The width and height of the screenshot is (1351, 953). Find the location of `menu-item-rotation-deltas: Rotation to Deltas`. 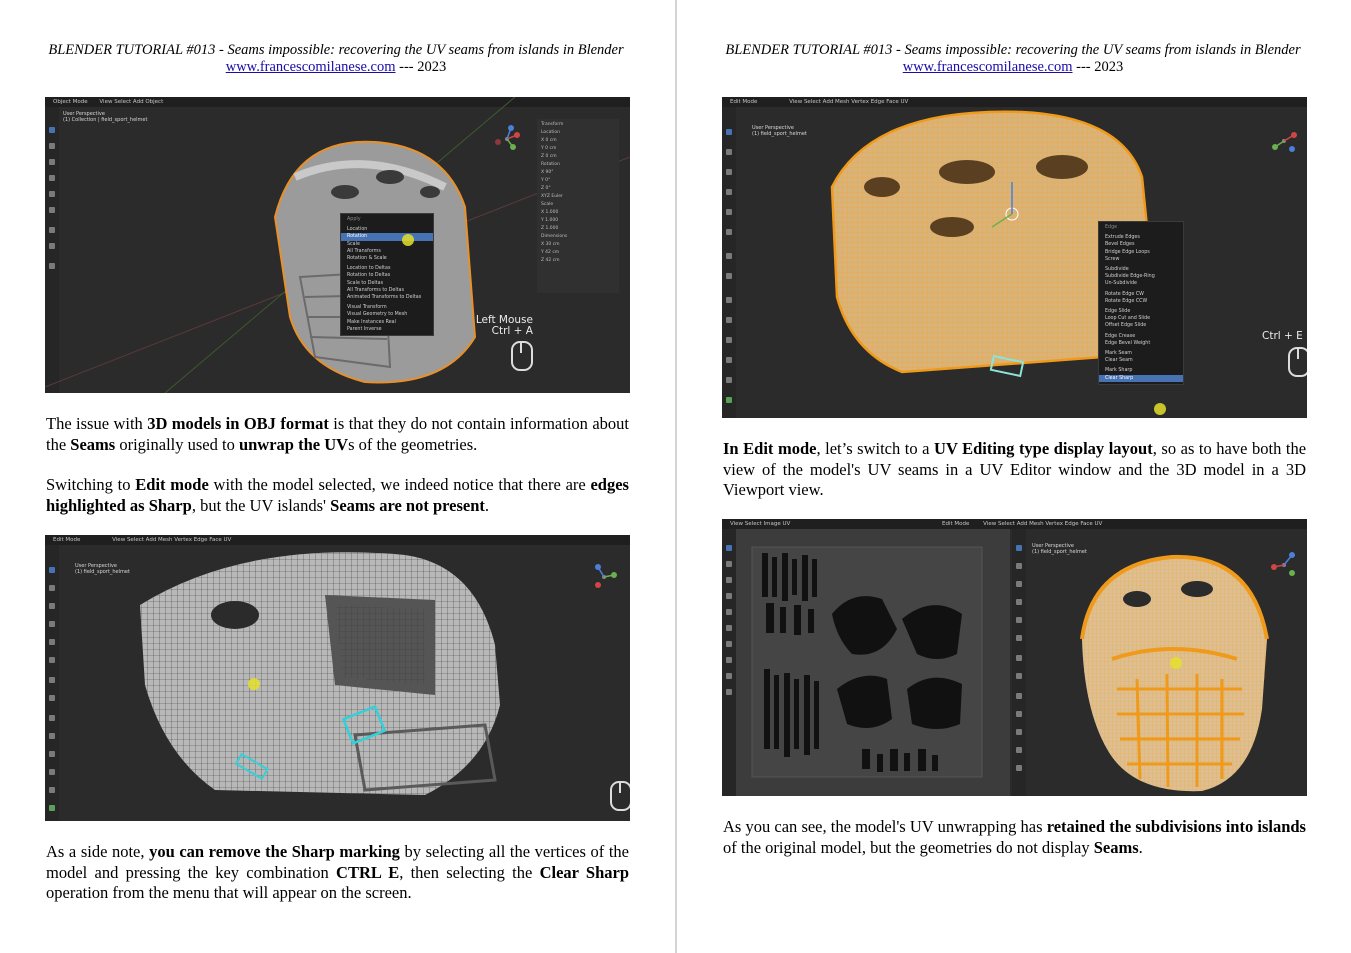

menu-item-rotation-deltas: Rotation to Deltas is located at coordinates (387, 275).